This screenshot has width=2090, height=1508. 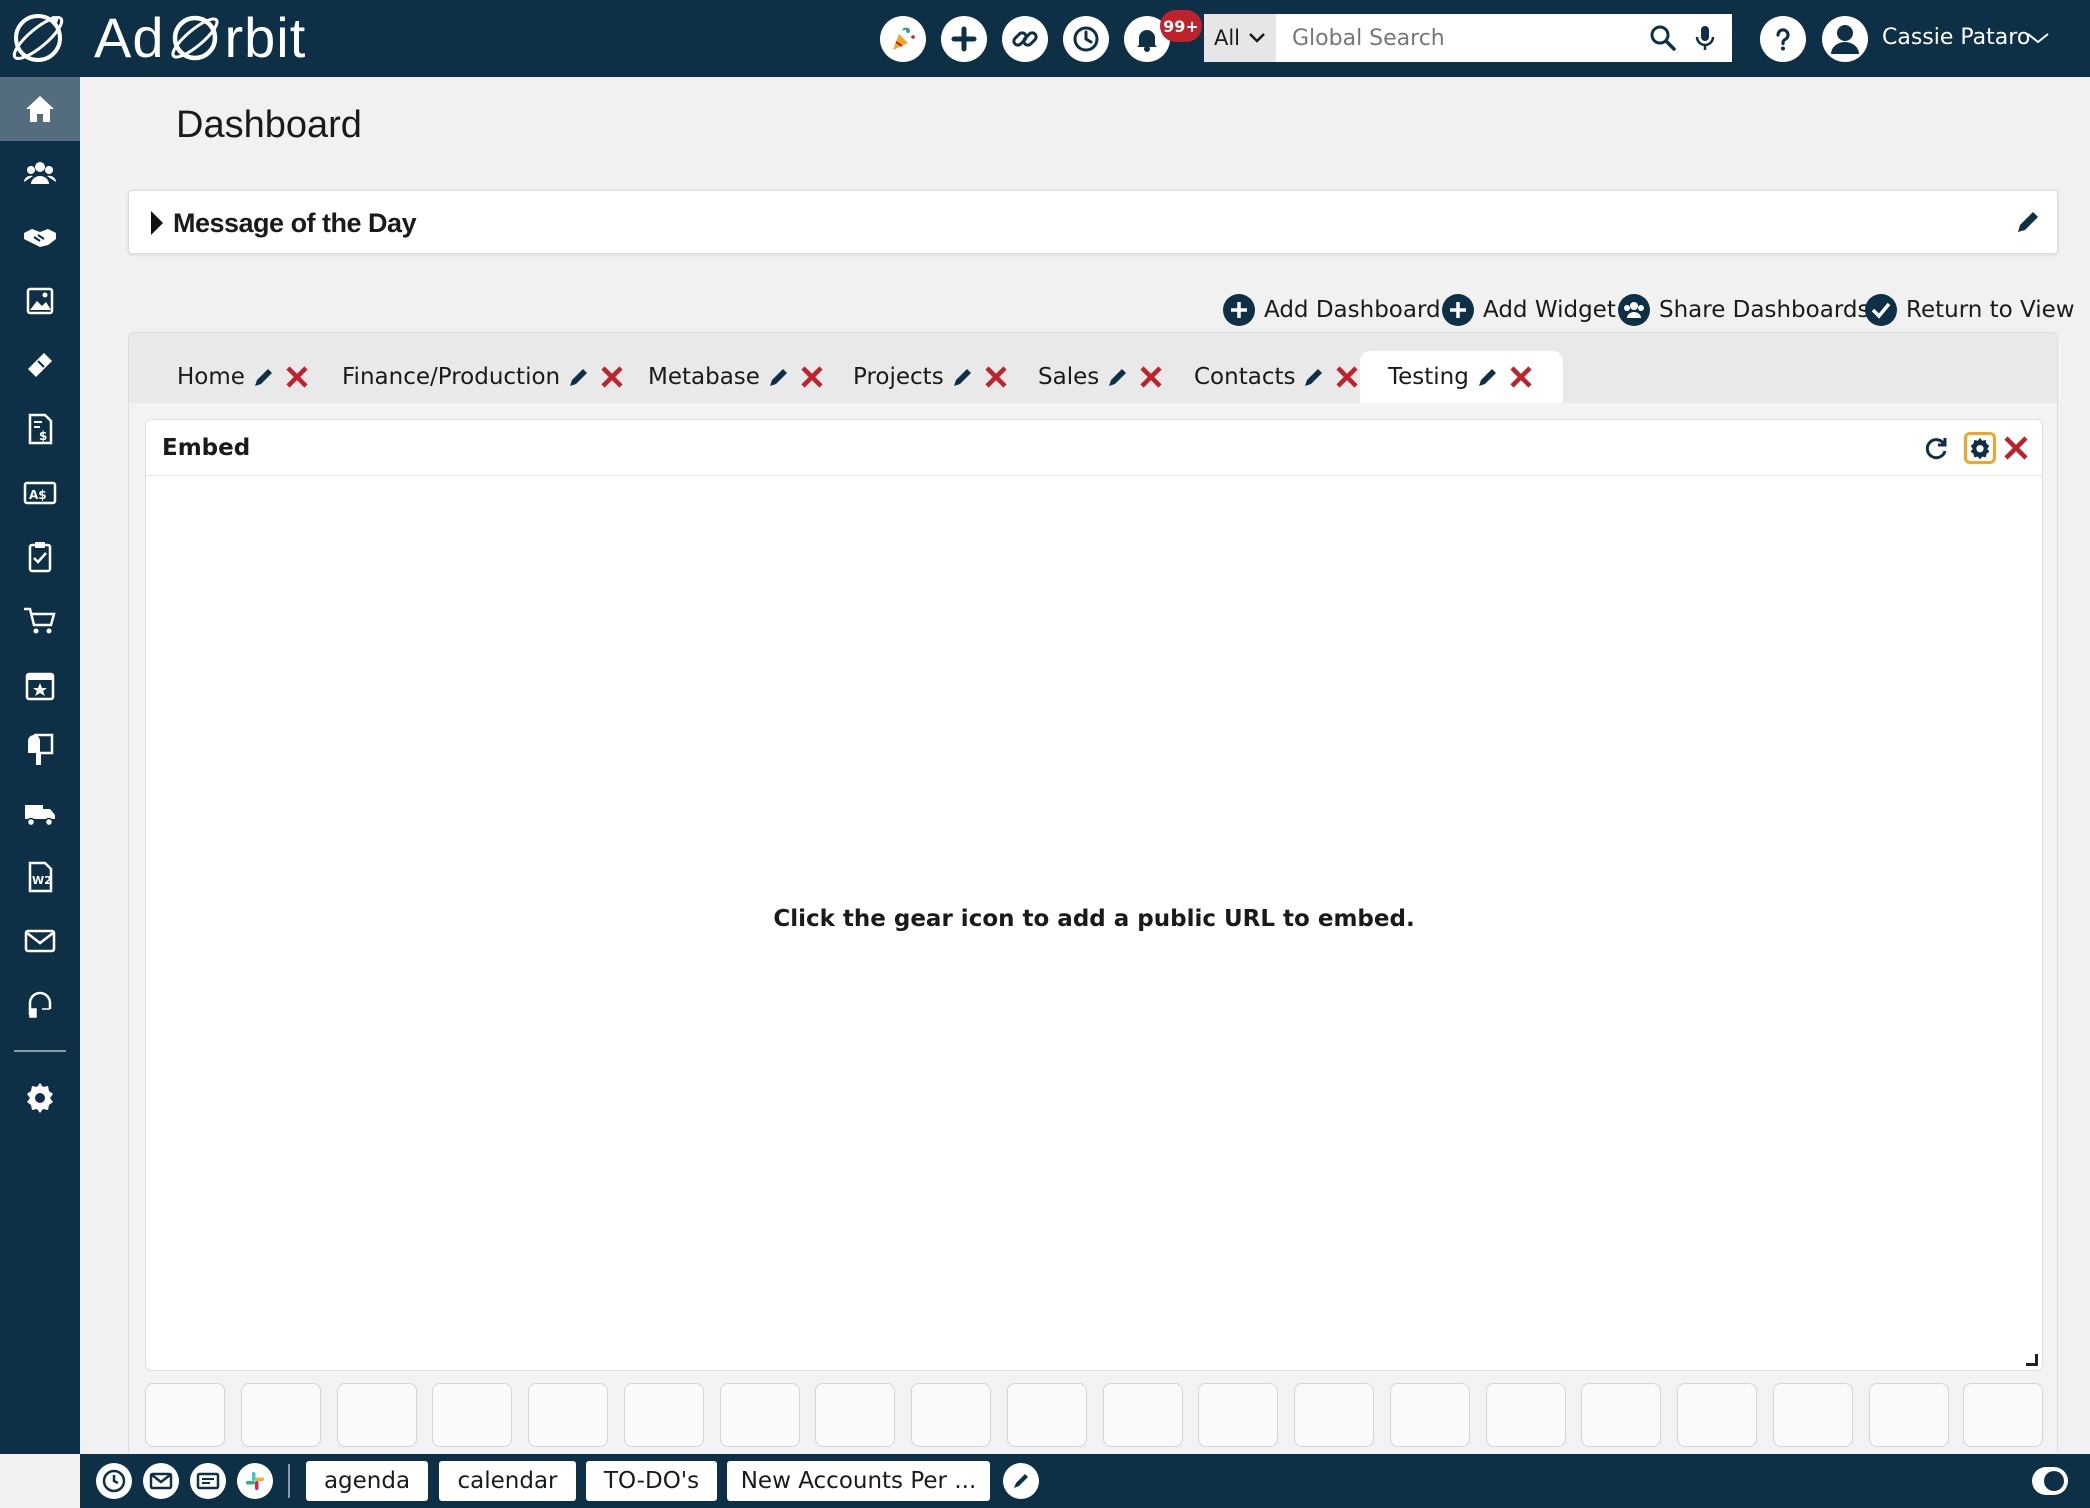 What do you see at coordinates (2016, 448) in the screenshot?
I see `remove-widget-button` at bounding box center [2016, 448].